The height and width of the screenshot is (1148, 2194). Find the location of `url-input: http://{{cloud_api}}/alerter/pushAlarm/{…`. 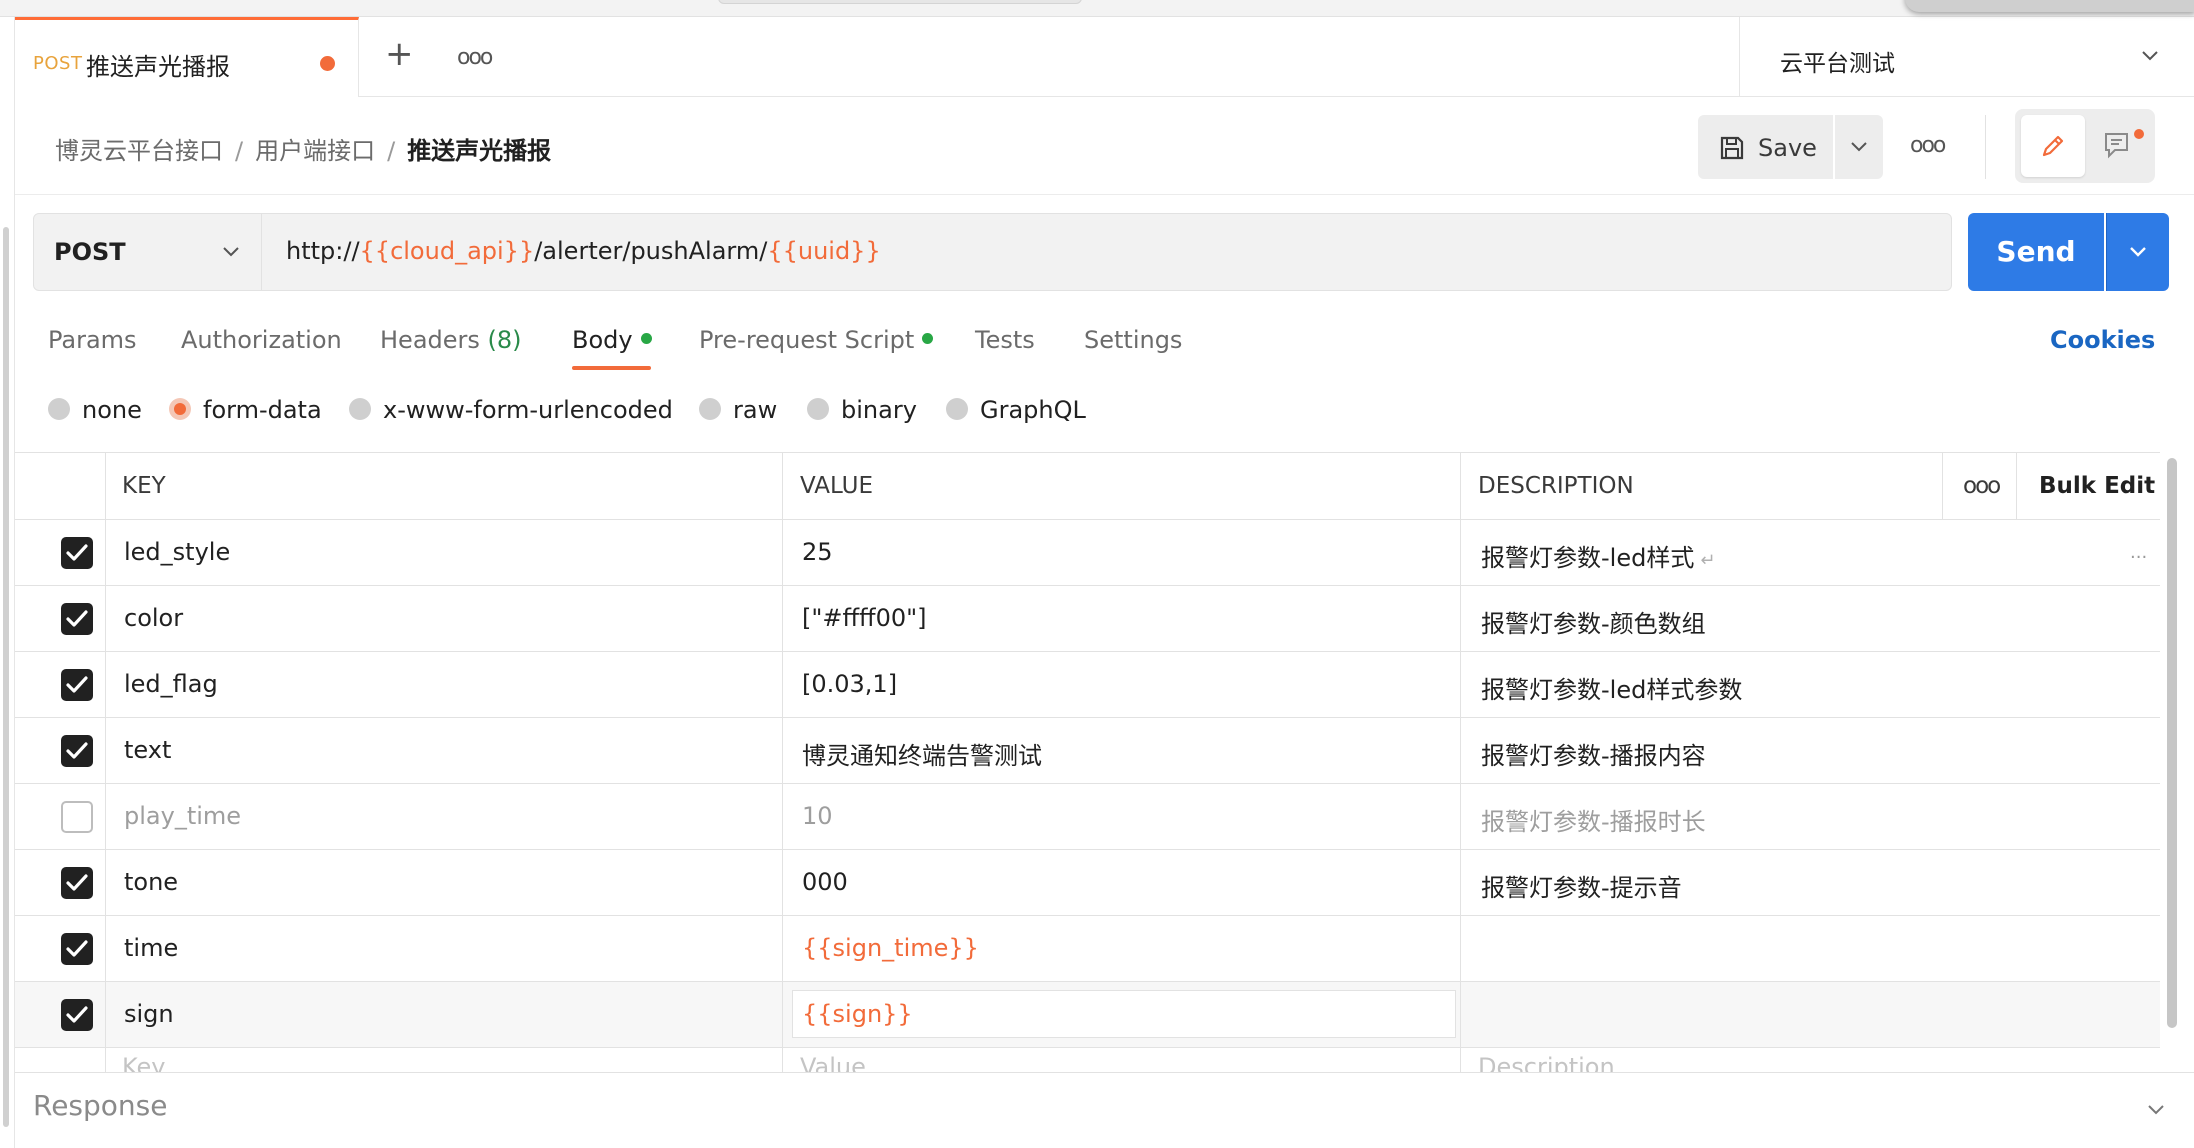

url-input: http://{{cloud_api}}/alerter/pushAlarm/{… is located at coordinates (583, 251).